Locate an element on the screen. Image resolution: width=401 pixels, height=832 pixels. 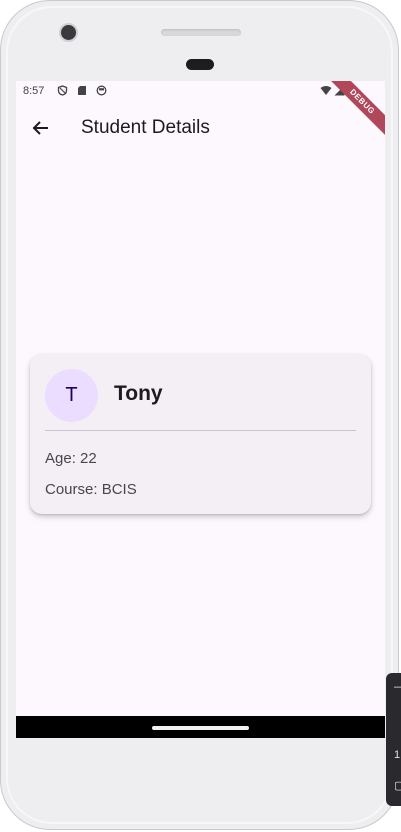
status-time: 8:57 is located at coordinates (34, 91).